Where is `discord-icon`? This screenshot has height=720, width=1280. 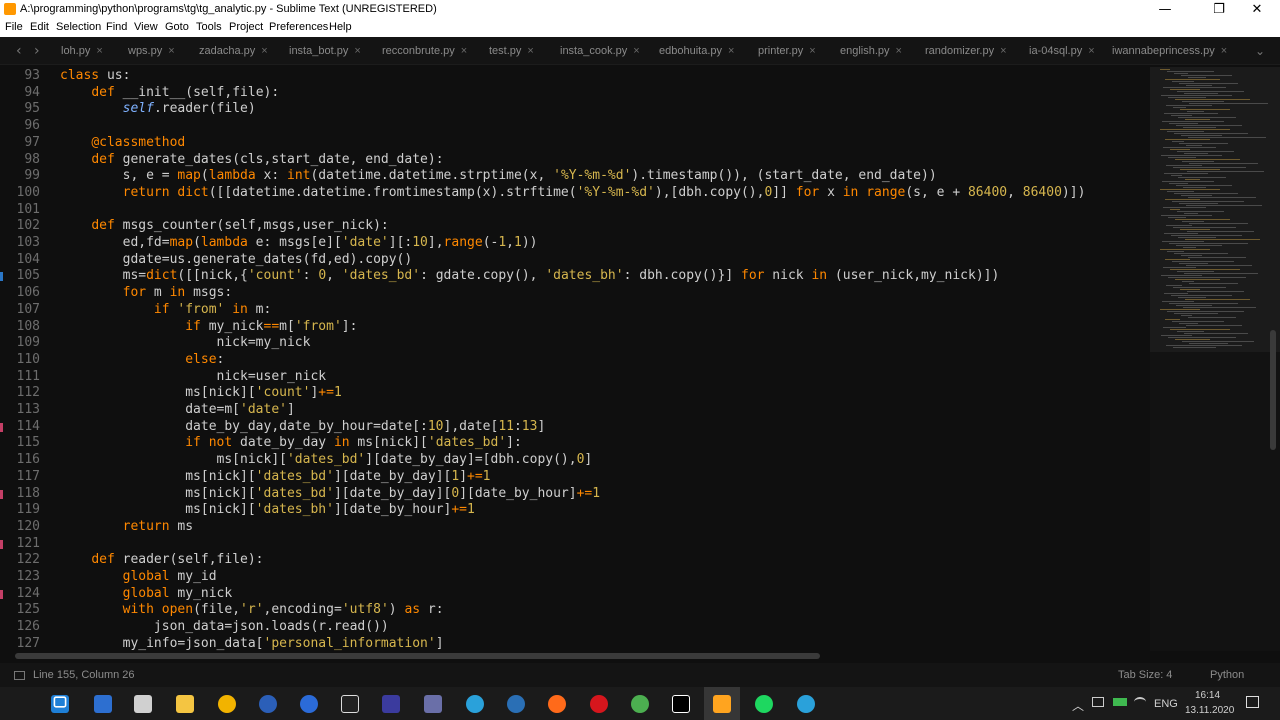
discord-icon is located at coordinates (433, 704).